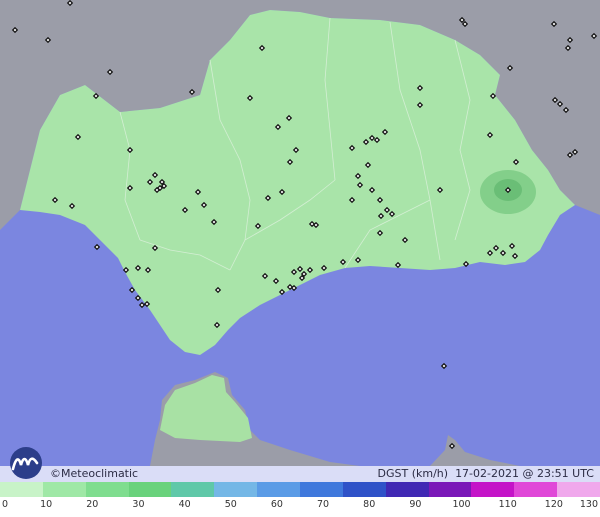  I want to click on scale-tick-label: 130, so click(588, 504).